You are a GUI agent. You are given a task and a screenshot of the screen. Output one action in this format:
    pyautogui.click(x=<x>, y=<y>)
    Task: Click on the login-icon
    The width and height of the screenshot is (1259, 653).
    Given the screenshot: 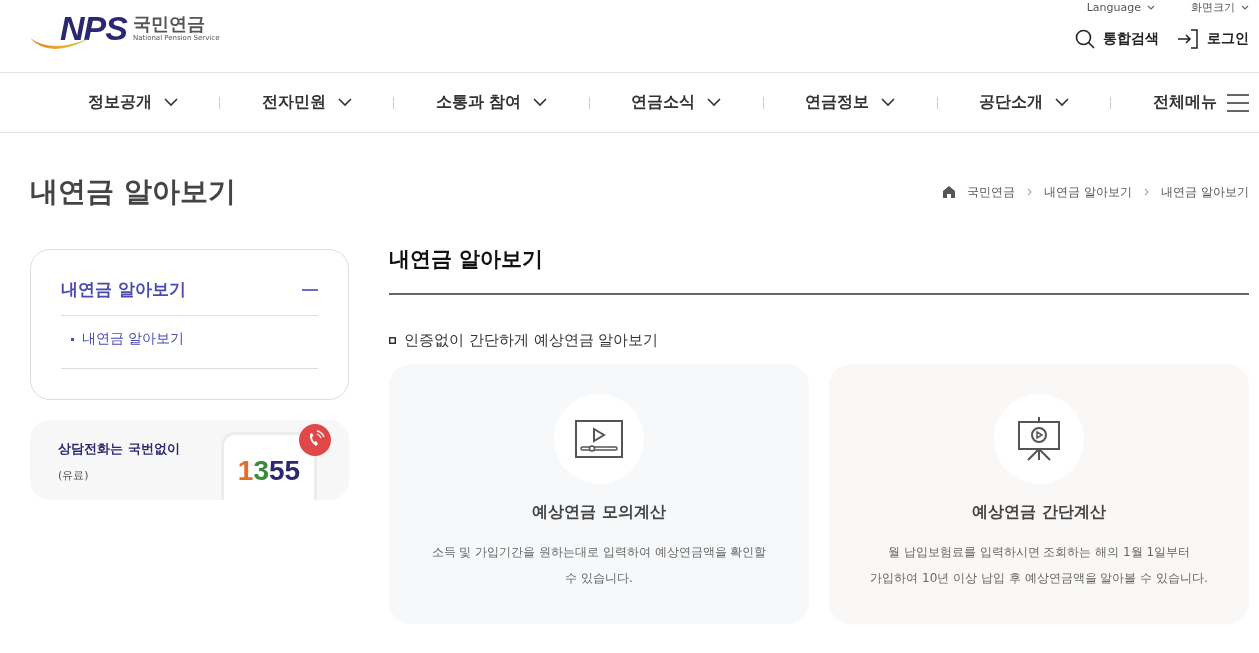 What is the action you would take?
    pyautogui.click(x=1188, y=39)
    